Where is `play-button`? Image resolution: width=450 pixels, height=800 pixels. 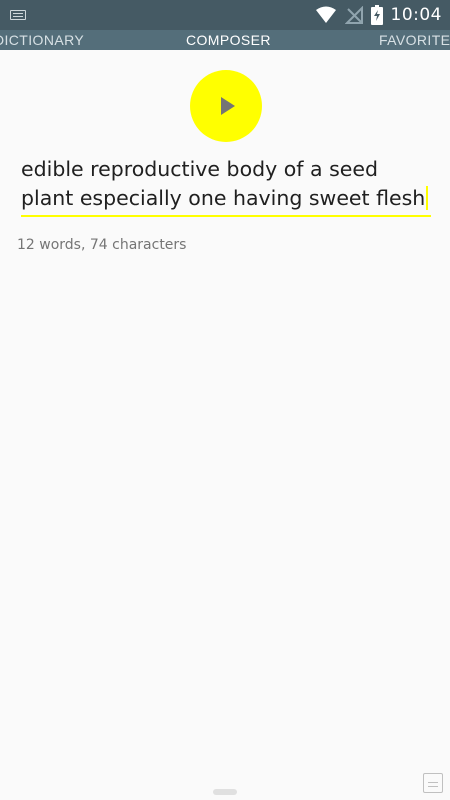 play-button is located at coordinates (226, 106).